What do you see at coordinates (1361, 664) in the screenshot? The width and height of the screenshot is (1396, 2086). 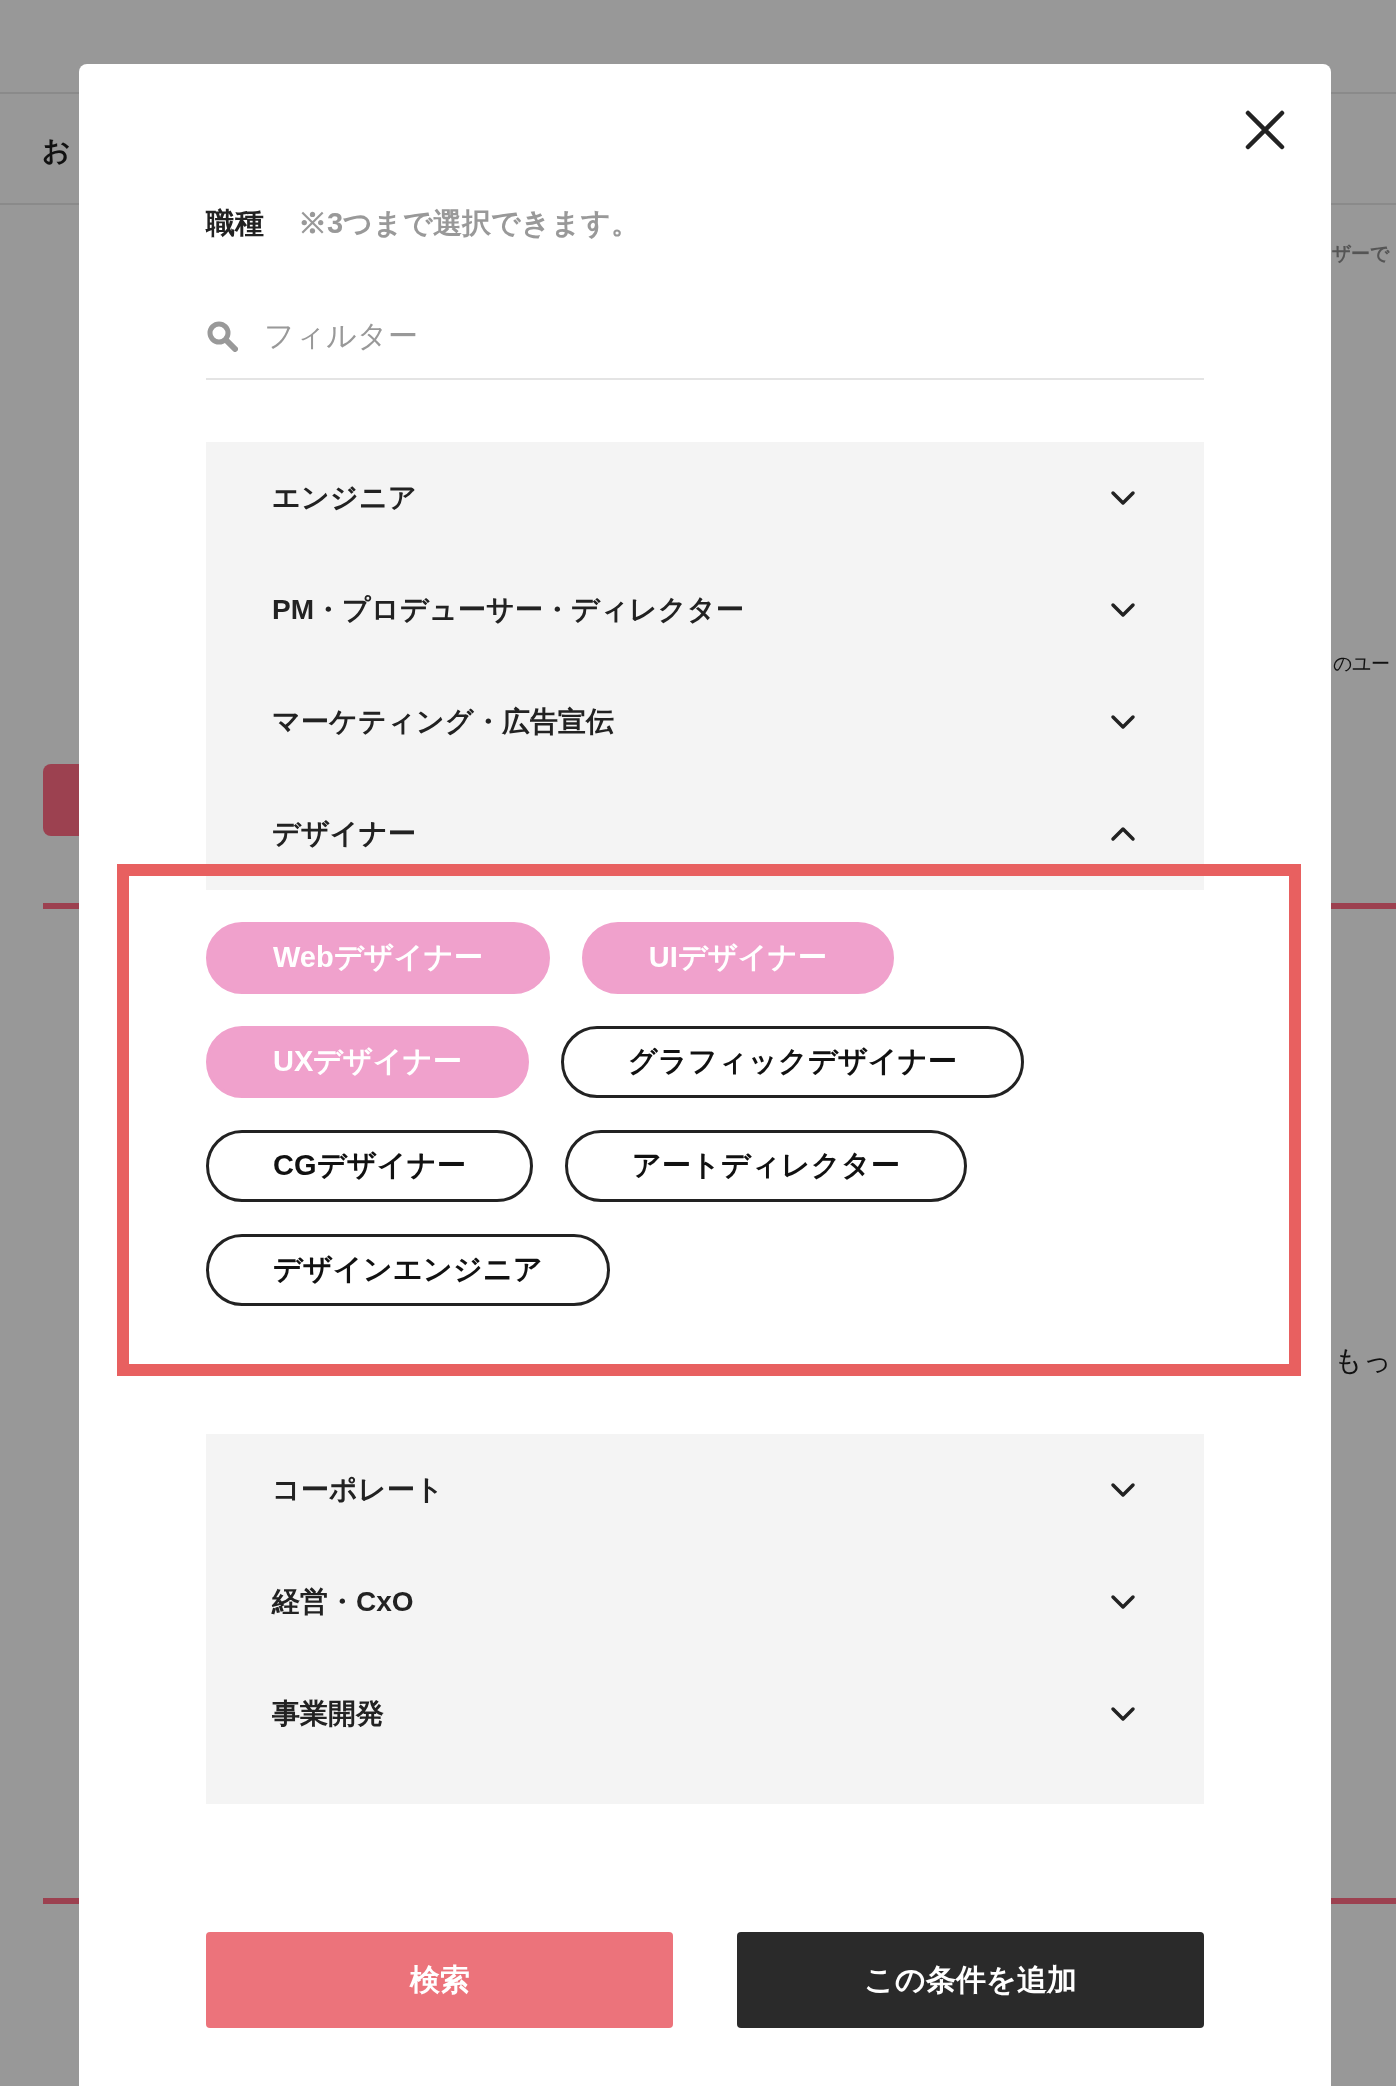 I see `background-text: のユー` at bounding box center [1361, 664].